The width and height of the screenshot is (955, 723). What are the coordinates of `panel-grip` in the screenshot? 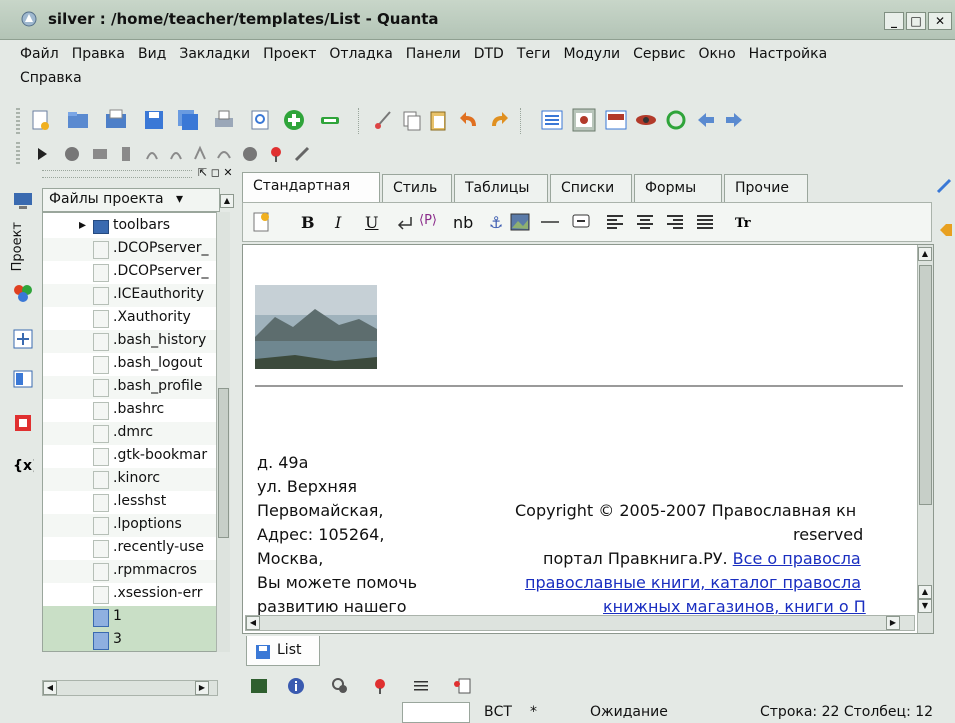 It's located at (117, 174).